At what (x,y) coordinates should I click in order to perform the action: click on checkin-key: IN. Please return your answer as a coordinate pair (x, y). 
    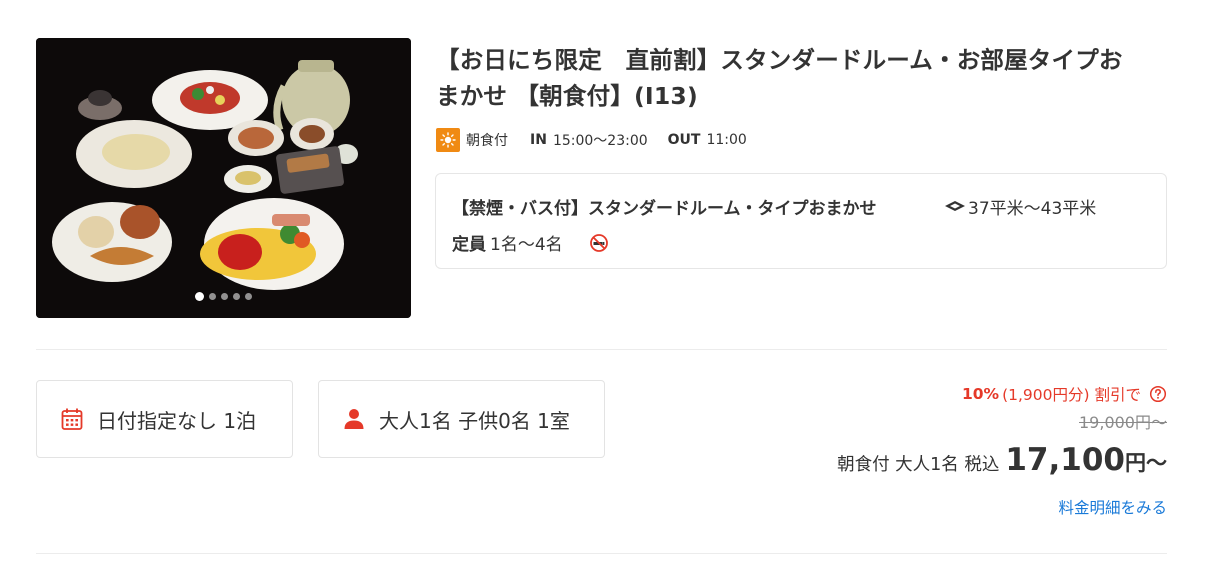
    Looking at the image, I should click on (538, 140).